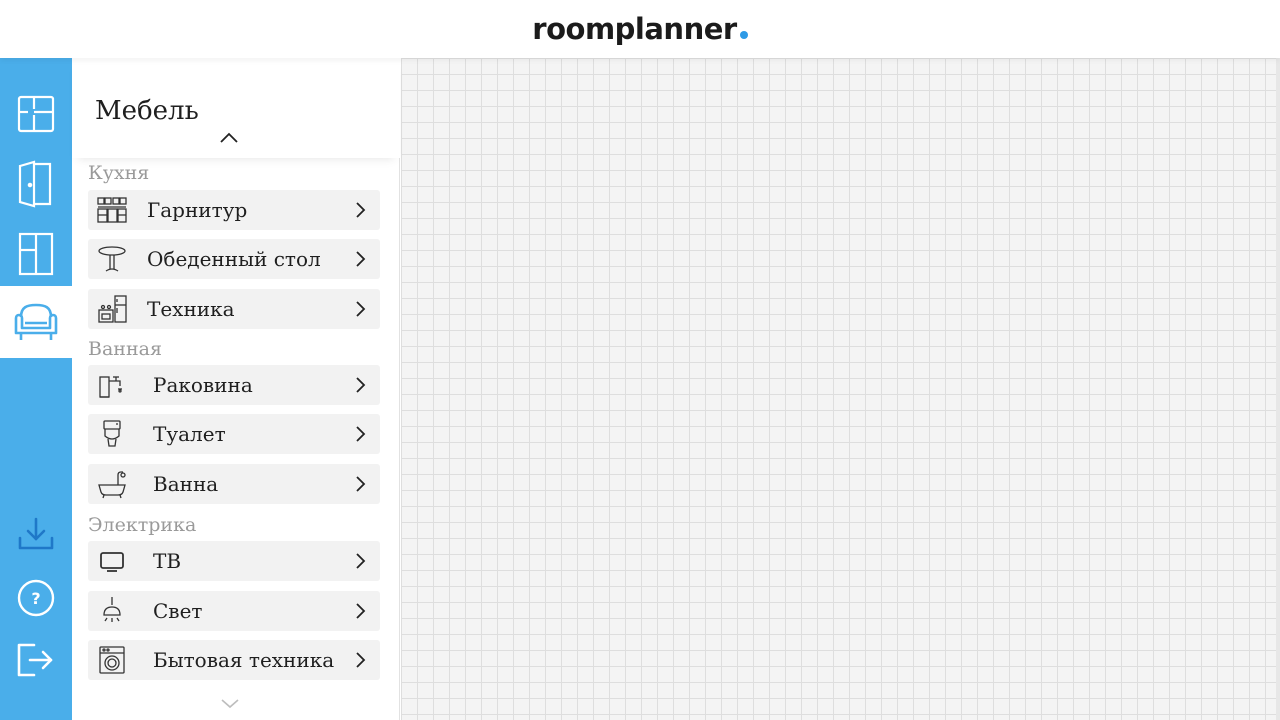 The height and width of the screenshot is (720, 1280). I want to click on list-item-label: Туалет, so click(189, 434).